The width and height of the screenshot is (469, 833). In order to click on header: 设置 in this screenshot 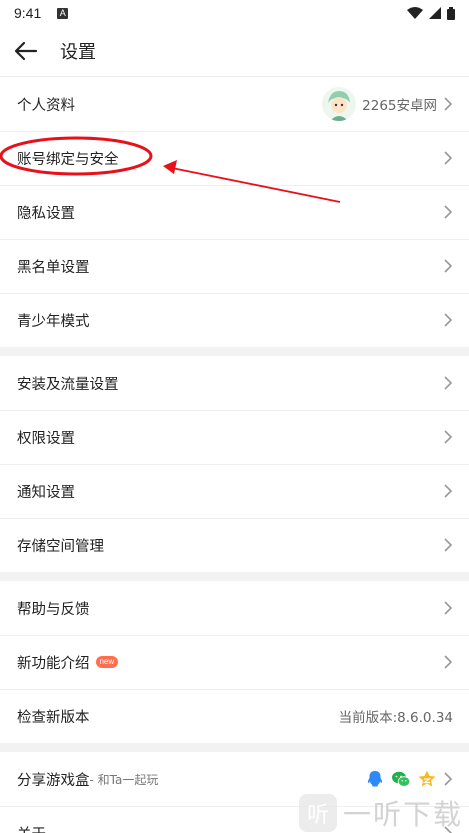, I will do `click(234, 51)`.